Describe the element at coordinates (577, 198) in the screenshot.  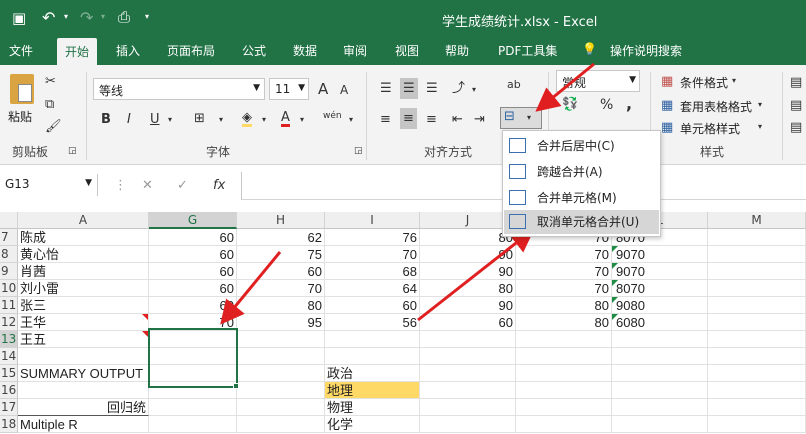
I see `menu-item-label: 合并单元格(M)` at that location.